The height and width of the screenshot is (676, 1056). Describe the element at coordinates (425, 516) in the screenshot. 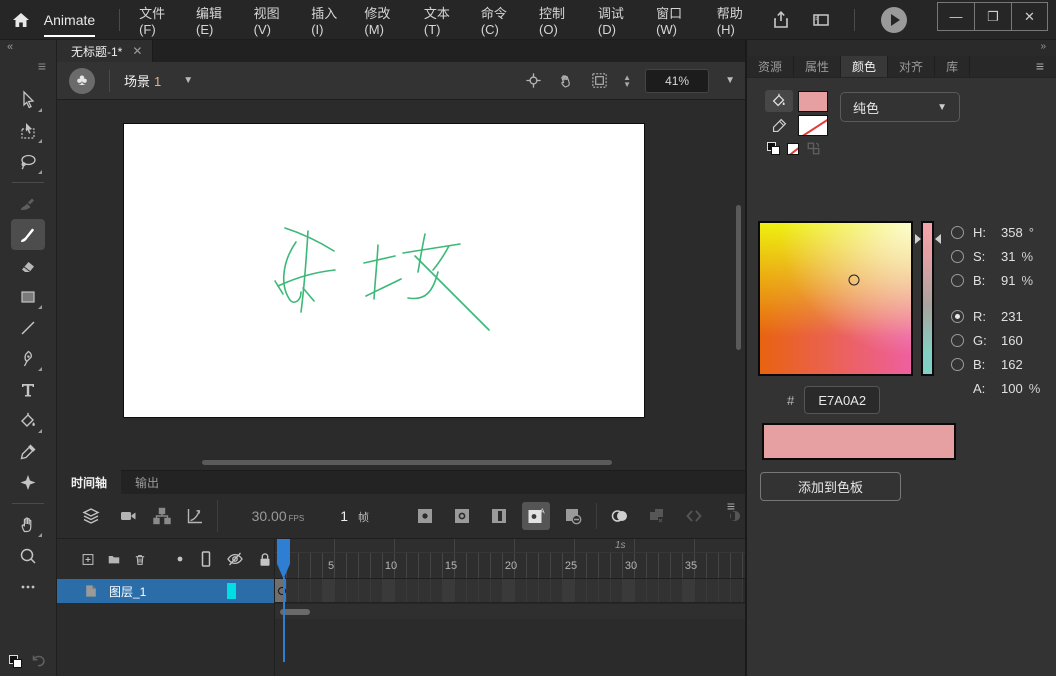

I see `insert-keyframe-button` at that location.